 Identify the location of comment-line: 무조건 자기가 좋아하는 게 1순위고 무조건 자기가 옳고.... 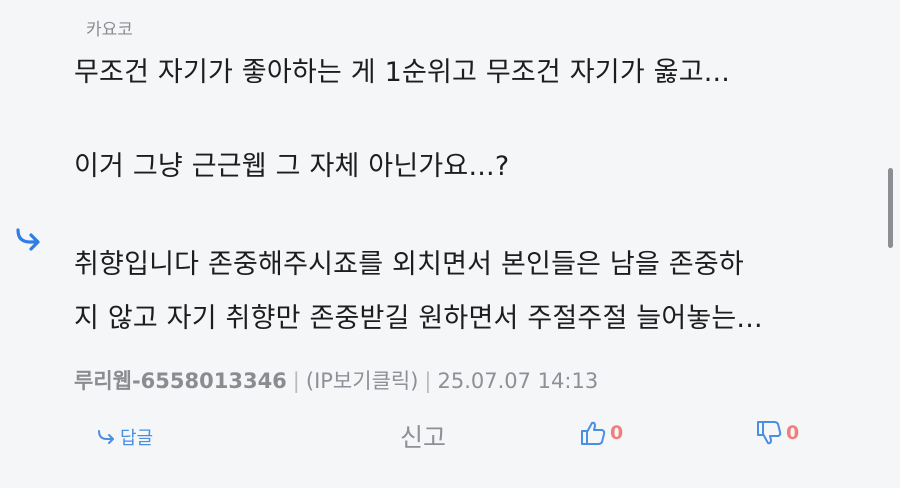
(402, 72).